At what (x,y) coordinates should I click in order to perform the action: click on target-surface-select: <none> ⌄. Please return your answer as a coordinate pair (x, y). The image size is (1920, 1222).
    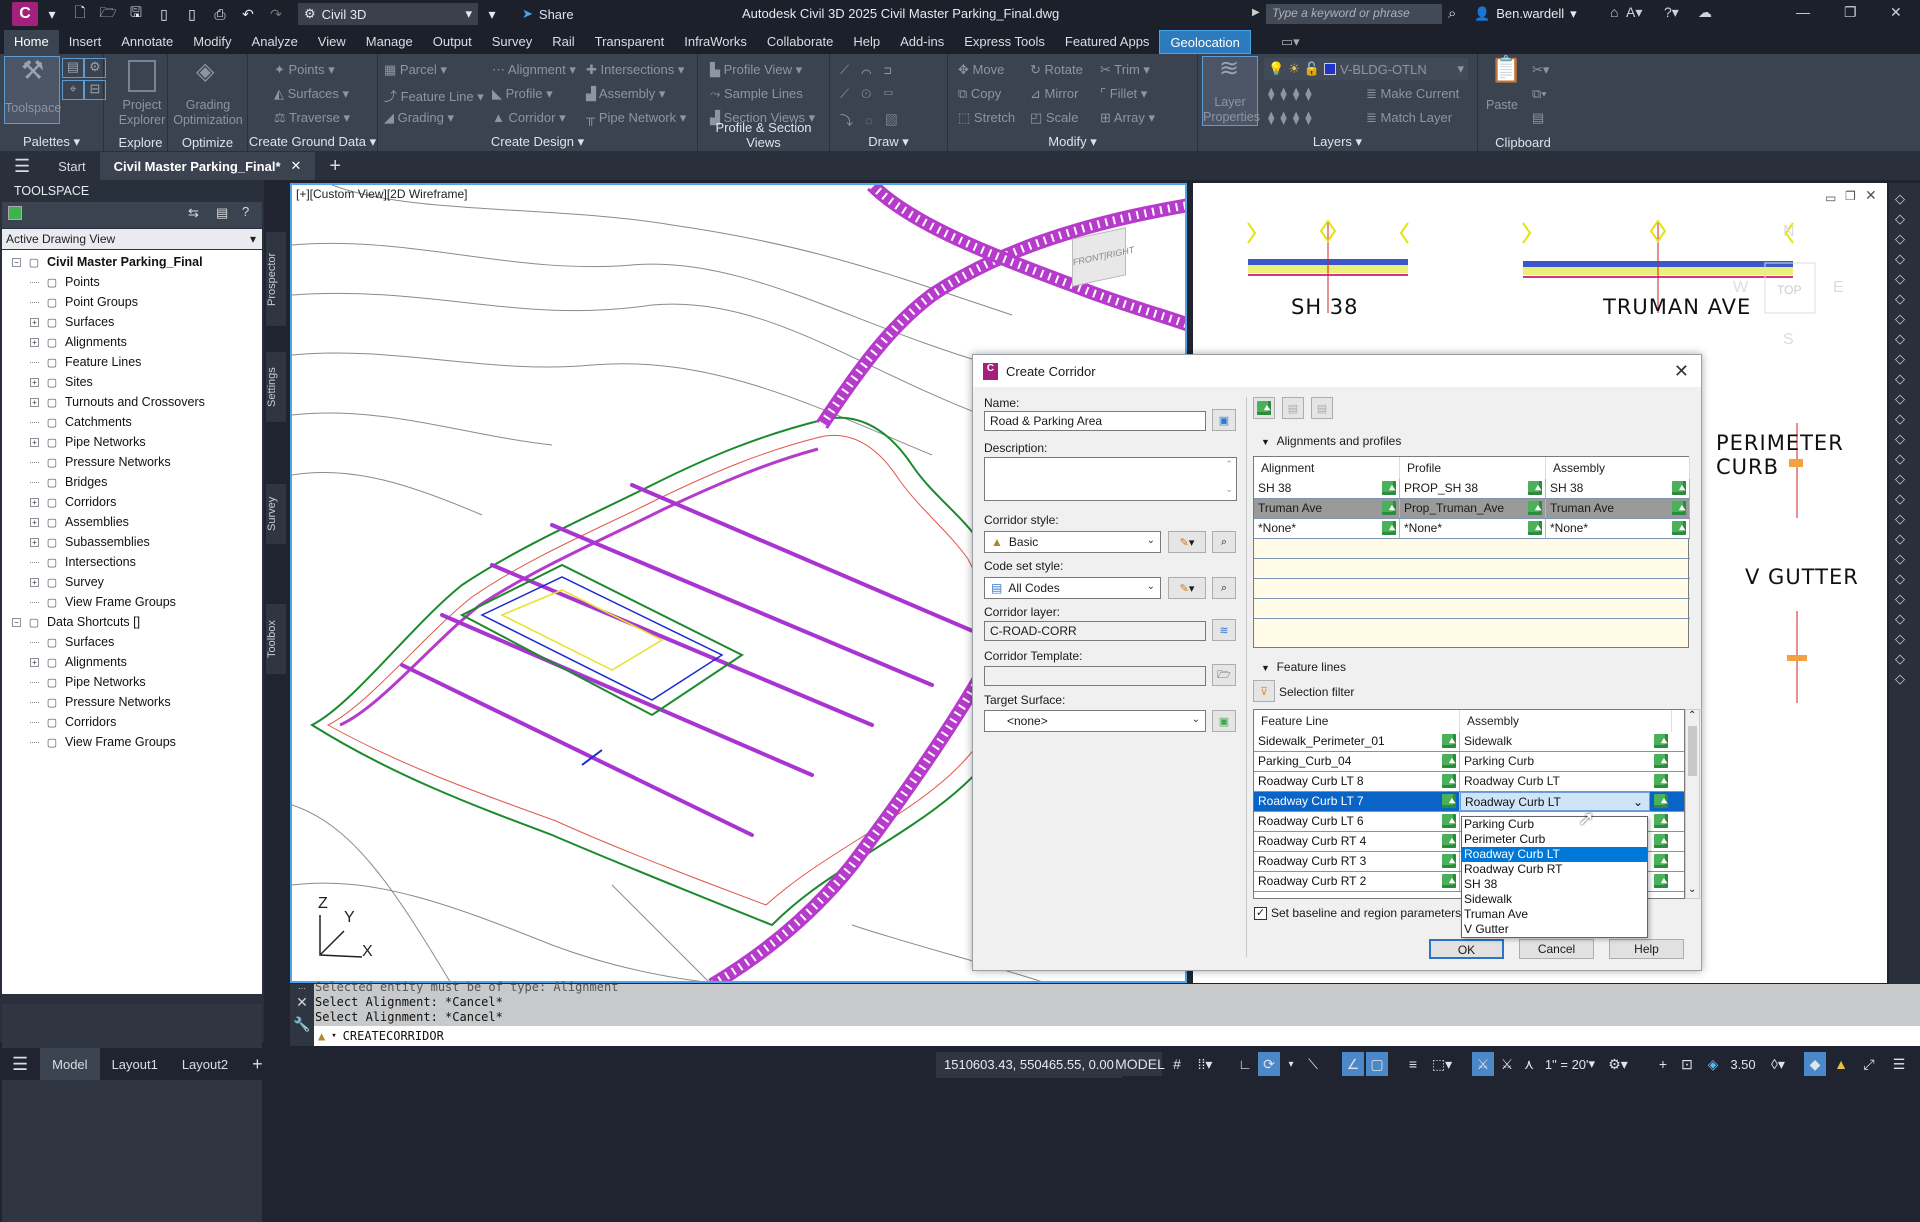
    Looking at the image, I should click on (1095, 721).